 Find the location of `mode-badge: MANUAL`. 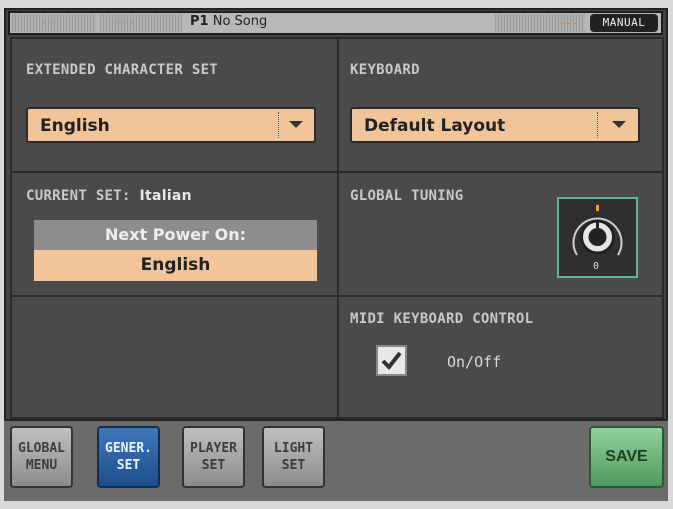

mode-badge: MANUAL is located at coordinates (624, 23).